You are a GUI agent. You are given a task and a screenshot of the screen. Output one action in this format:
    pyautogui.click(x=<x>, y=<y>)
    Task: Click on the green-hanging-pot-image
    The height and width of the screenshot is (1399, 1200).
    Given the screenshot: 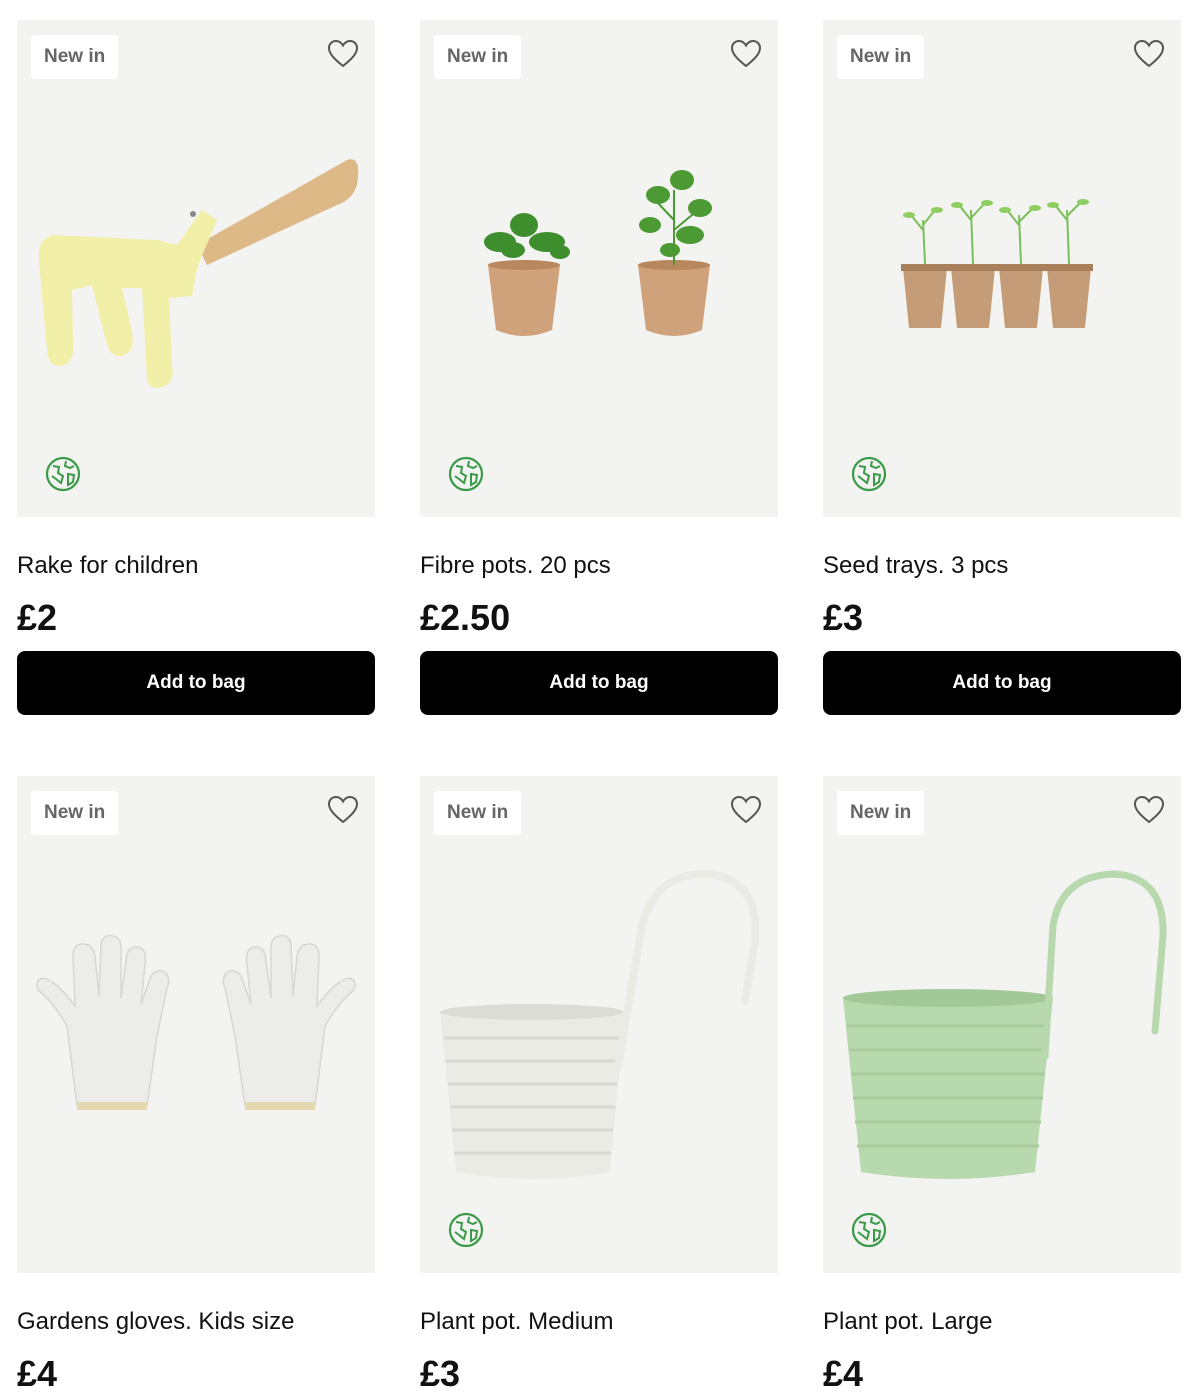 What is the action you would take?
    pyautogui.click(x=1005, y=1024)
    